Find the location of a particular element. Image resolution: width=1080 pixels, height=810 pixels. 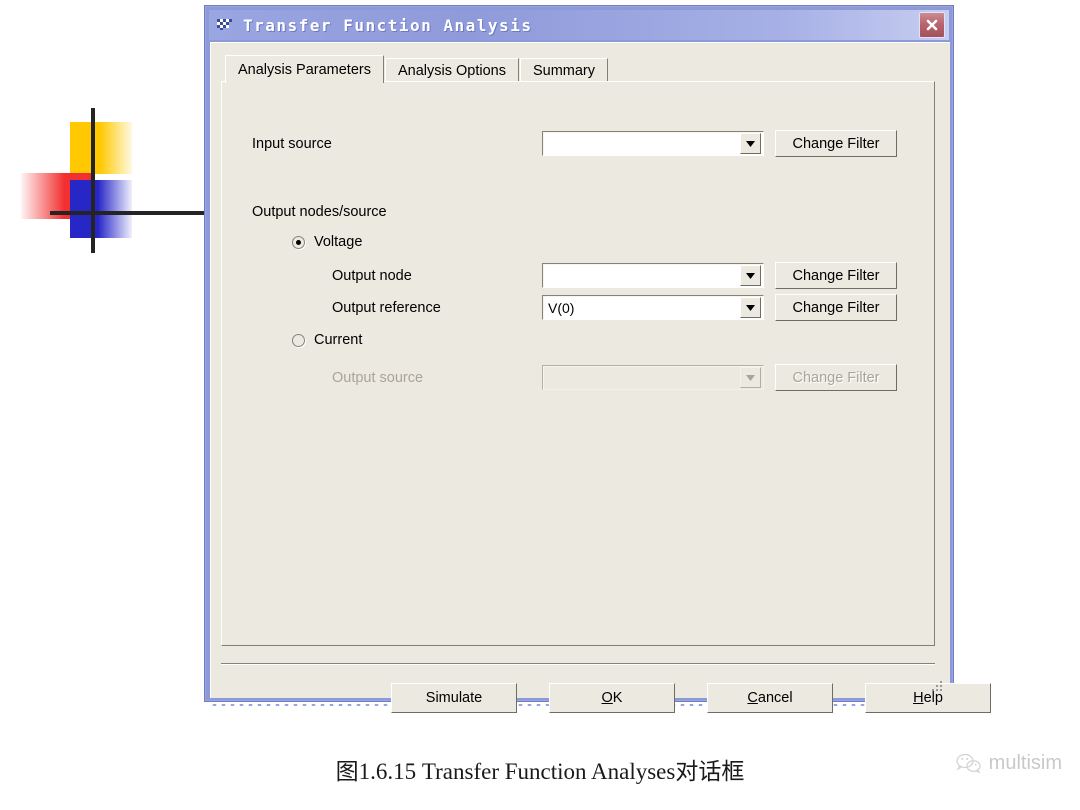

output-source-row: Output source Change Filter is located at coordinates (574, 377).